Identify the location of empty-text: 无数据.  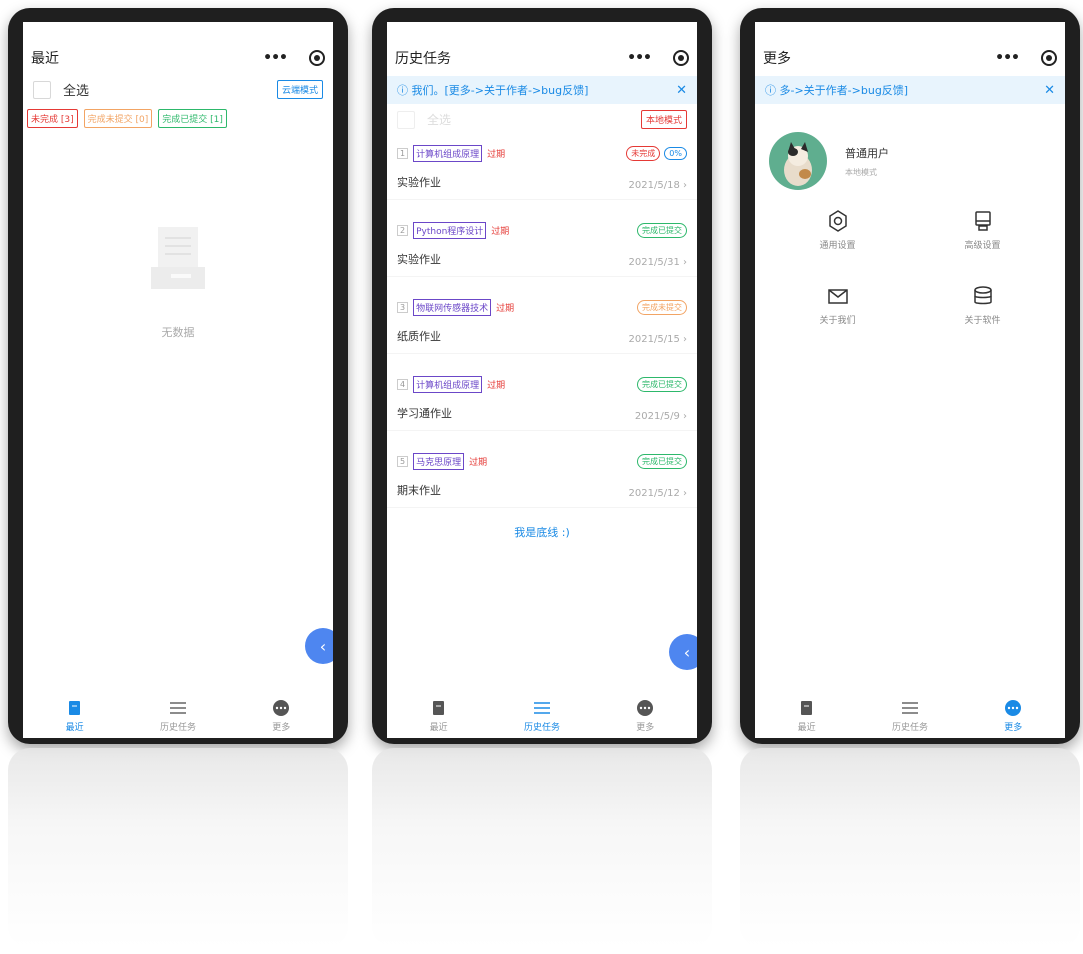
(178, 332).